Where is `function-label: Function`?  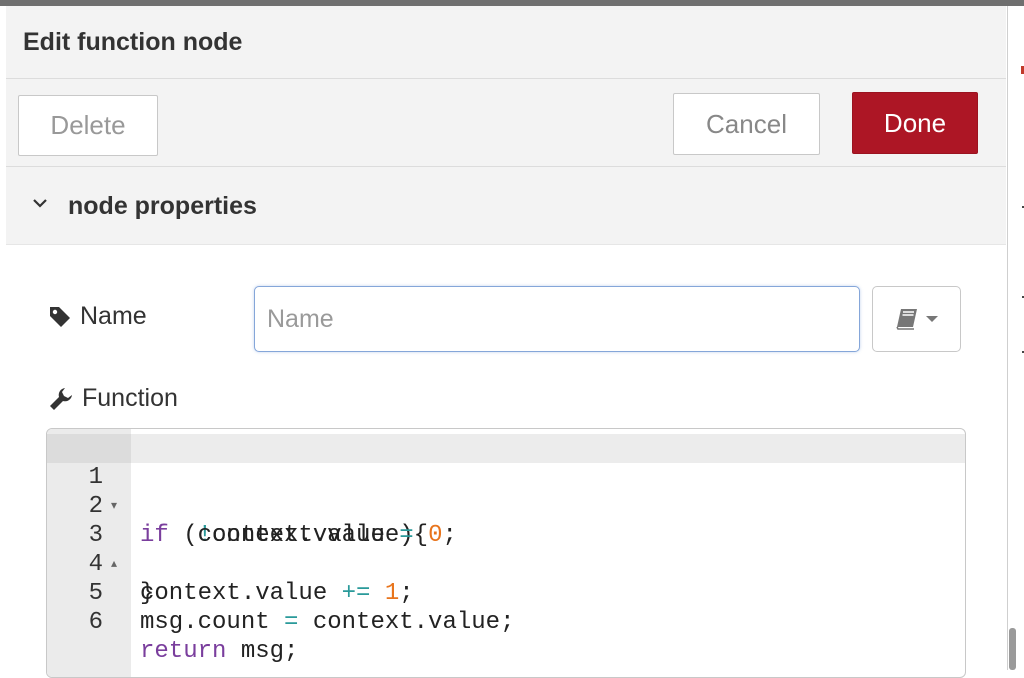
function-label: Function is located at coordinates (113, 398).